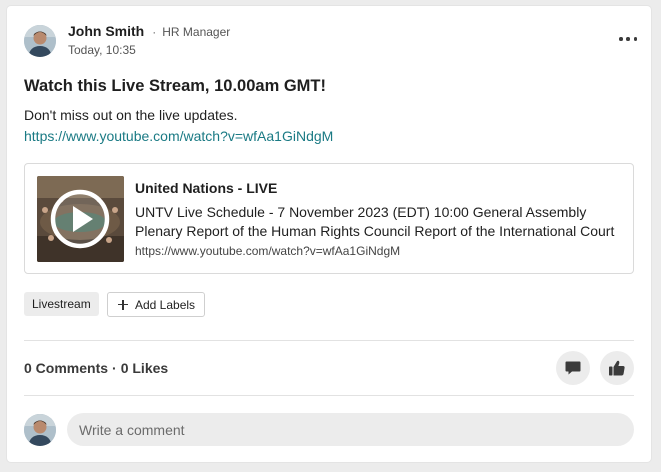 The image size is (661, 472). I want to click on plus-icon, so click(123, 304).